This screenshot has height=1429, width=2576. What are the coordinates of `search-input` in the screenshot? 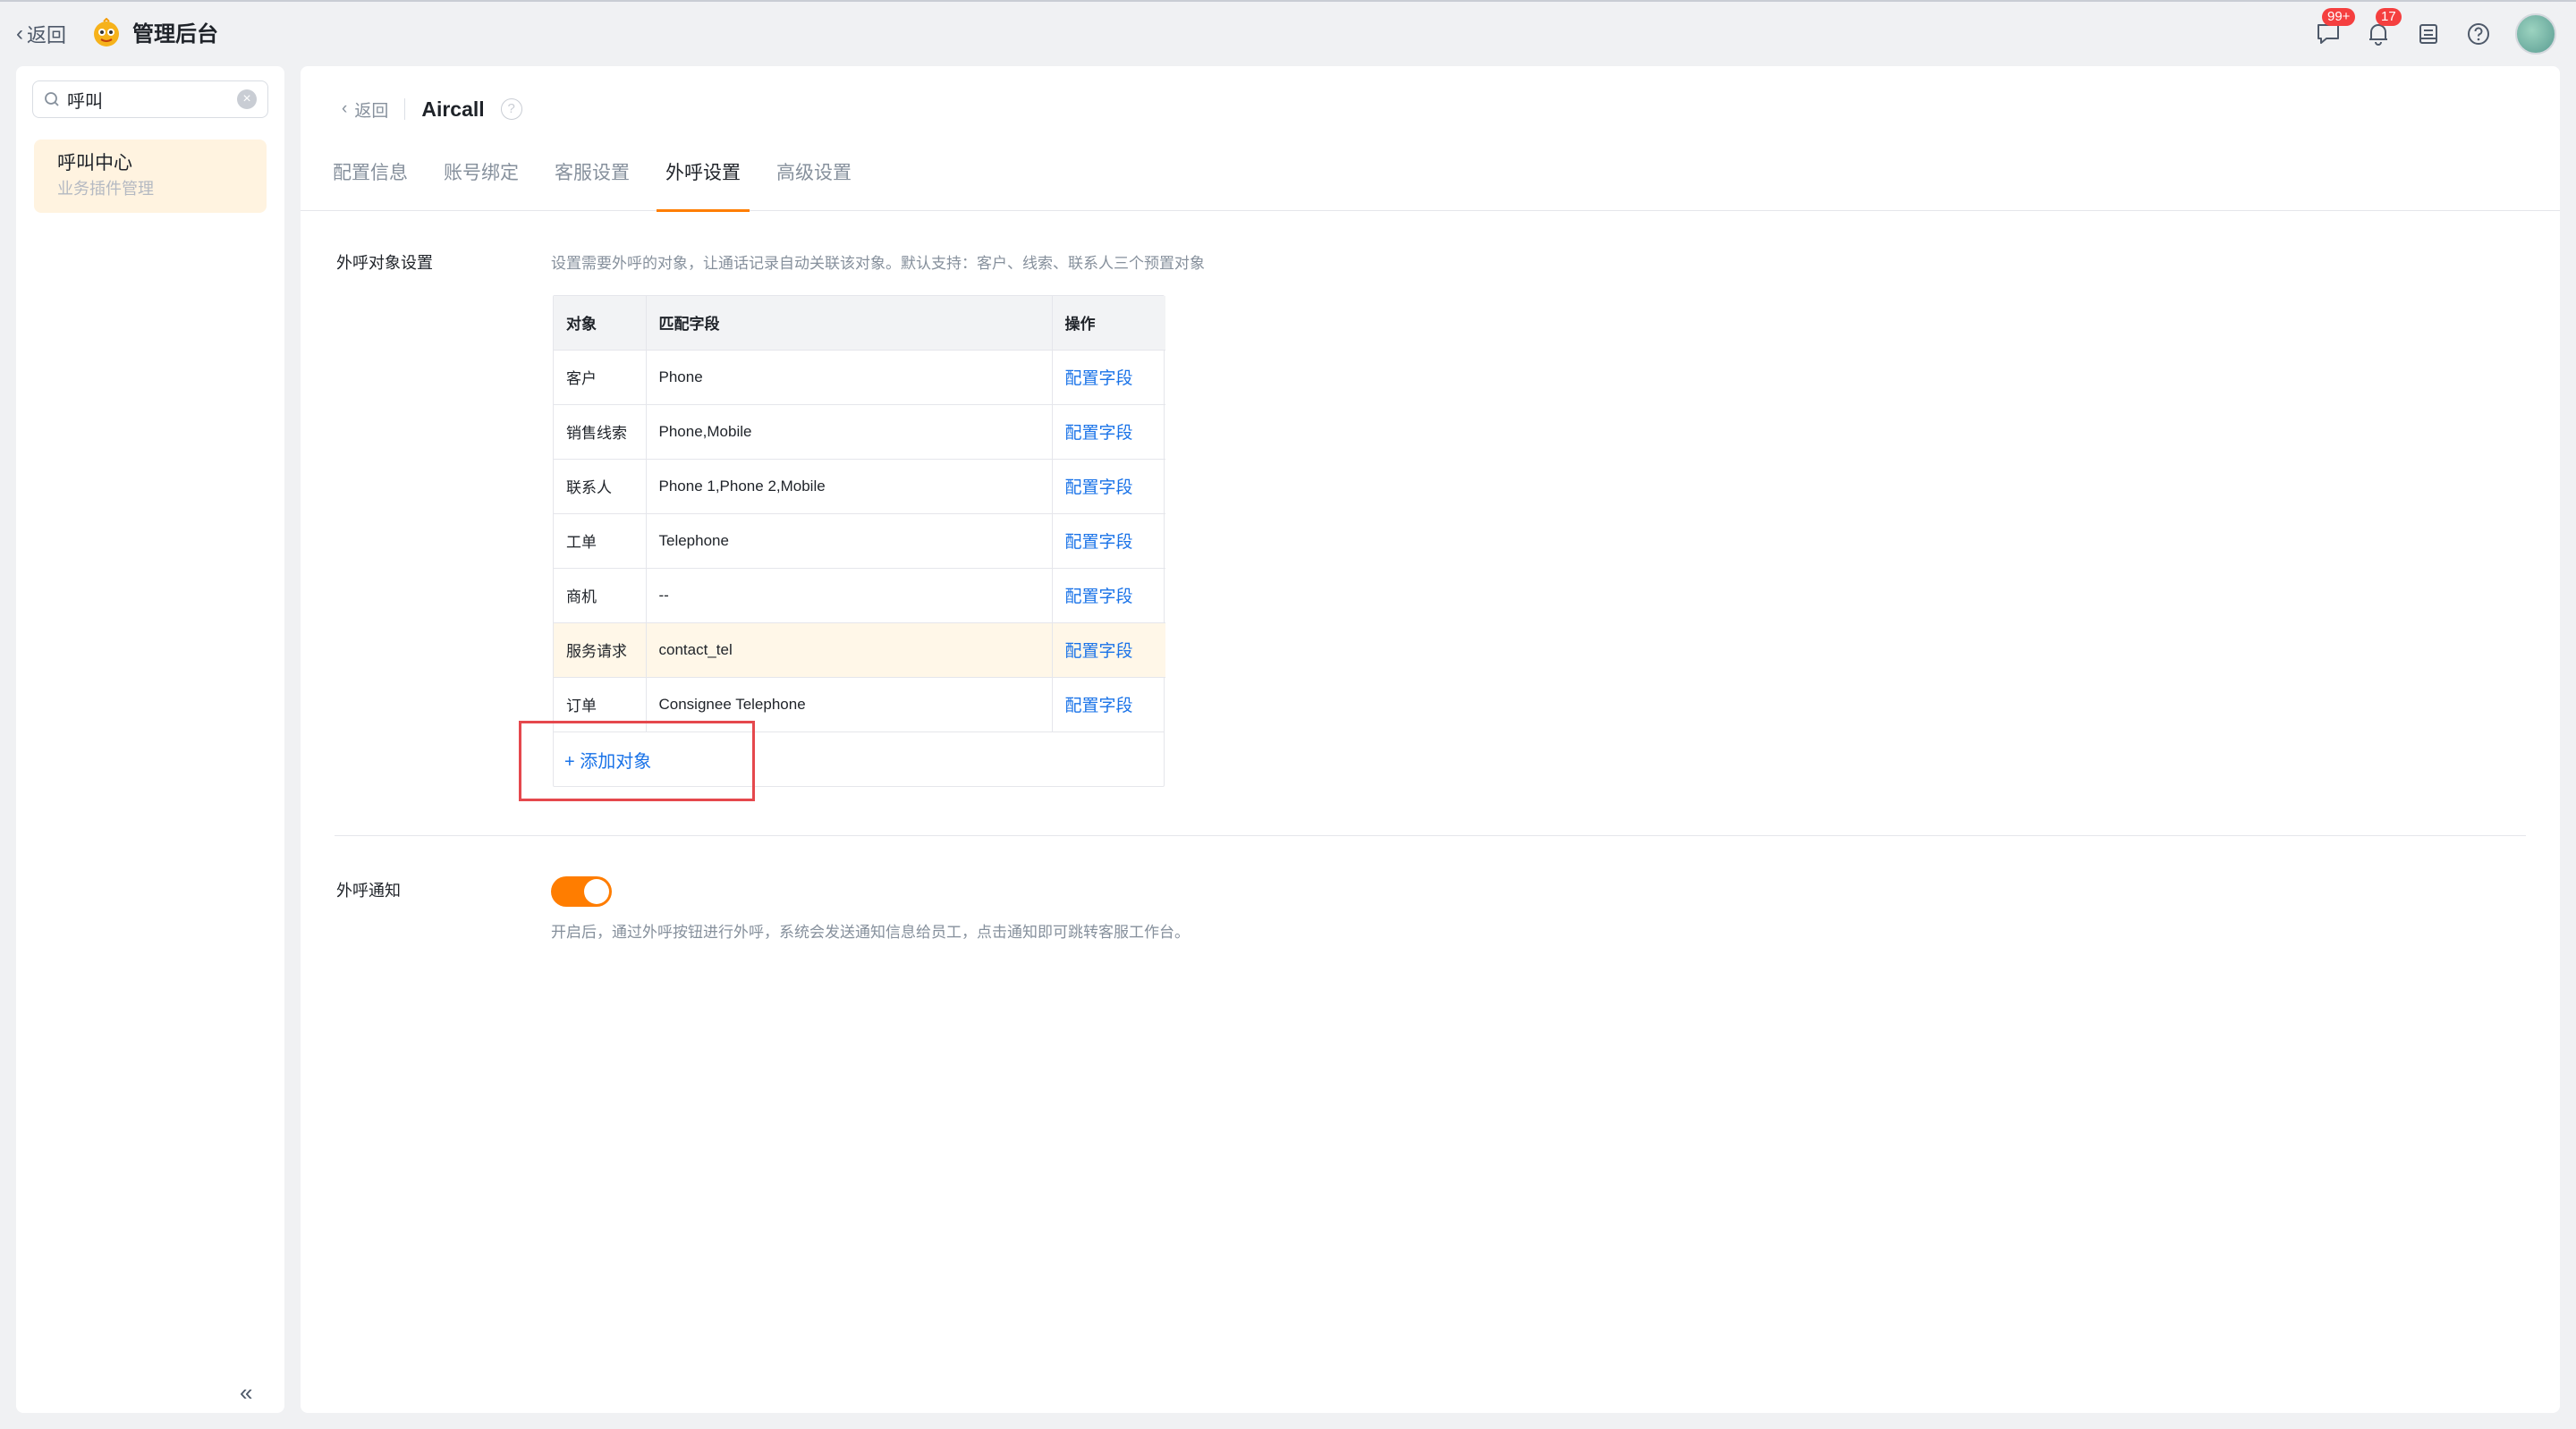 It's located at (147, 99).